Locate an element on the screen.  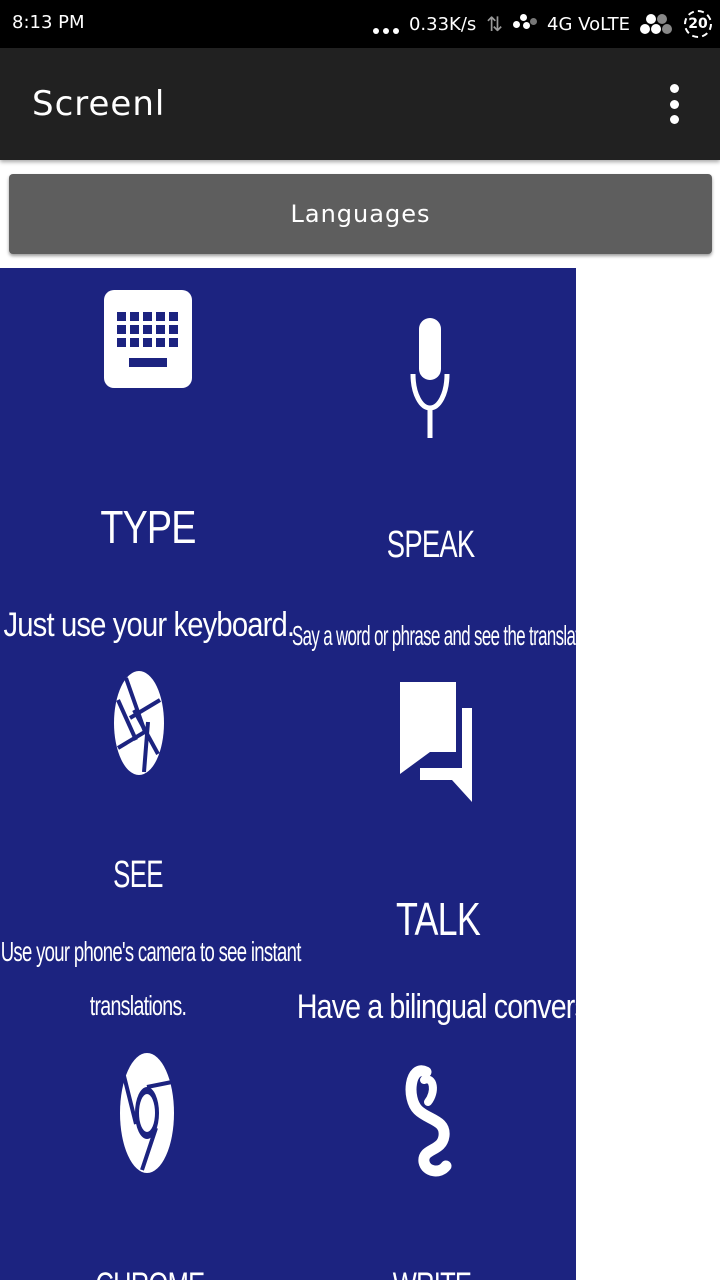
type-description: Just use your keyboard. is located at coordinates (149, 625).